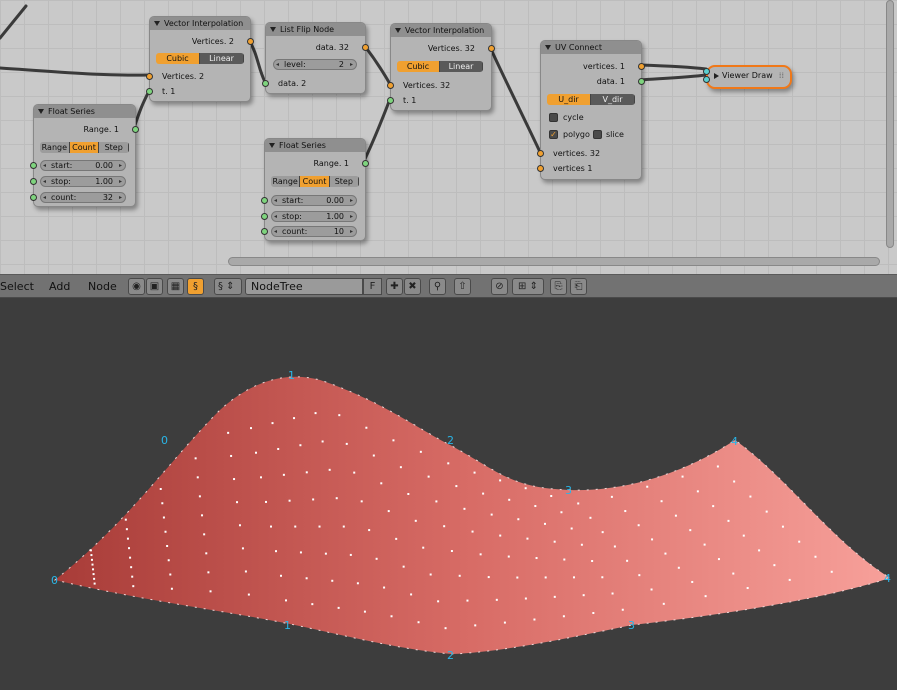 This screenshot has height=690, width=897. Describe the element at coordinates (591, 47) in the screenshot. I see `node-header: UV Connect` at that location.